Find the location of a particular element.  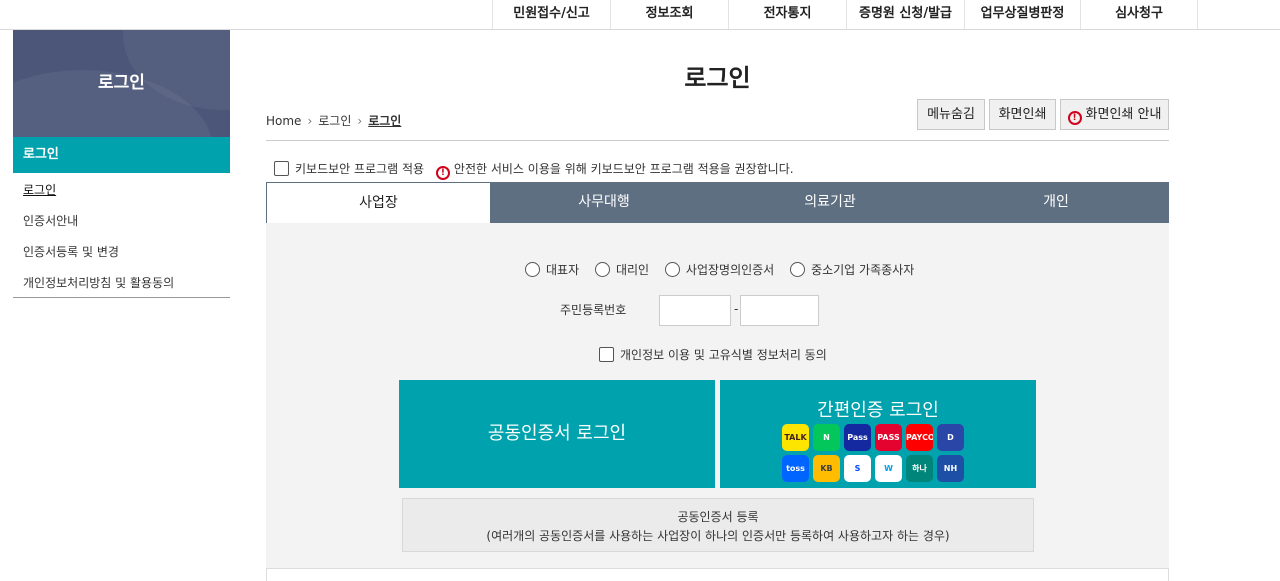

tab-individual: 개인 is located at coordinates (1056, 202).